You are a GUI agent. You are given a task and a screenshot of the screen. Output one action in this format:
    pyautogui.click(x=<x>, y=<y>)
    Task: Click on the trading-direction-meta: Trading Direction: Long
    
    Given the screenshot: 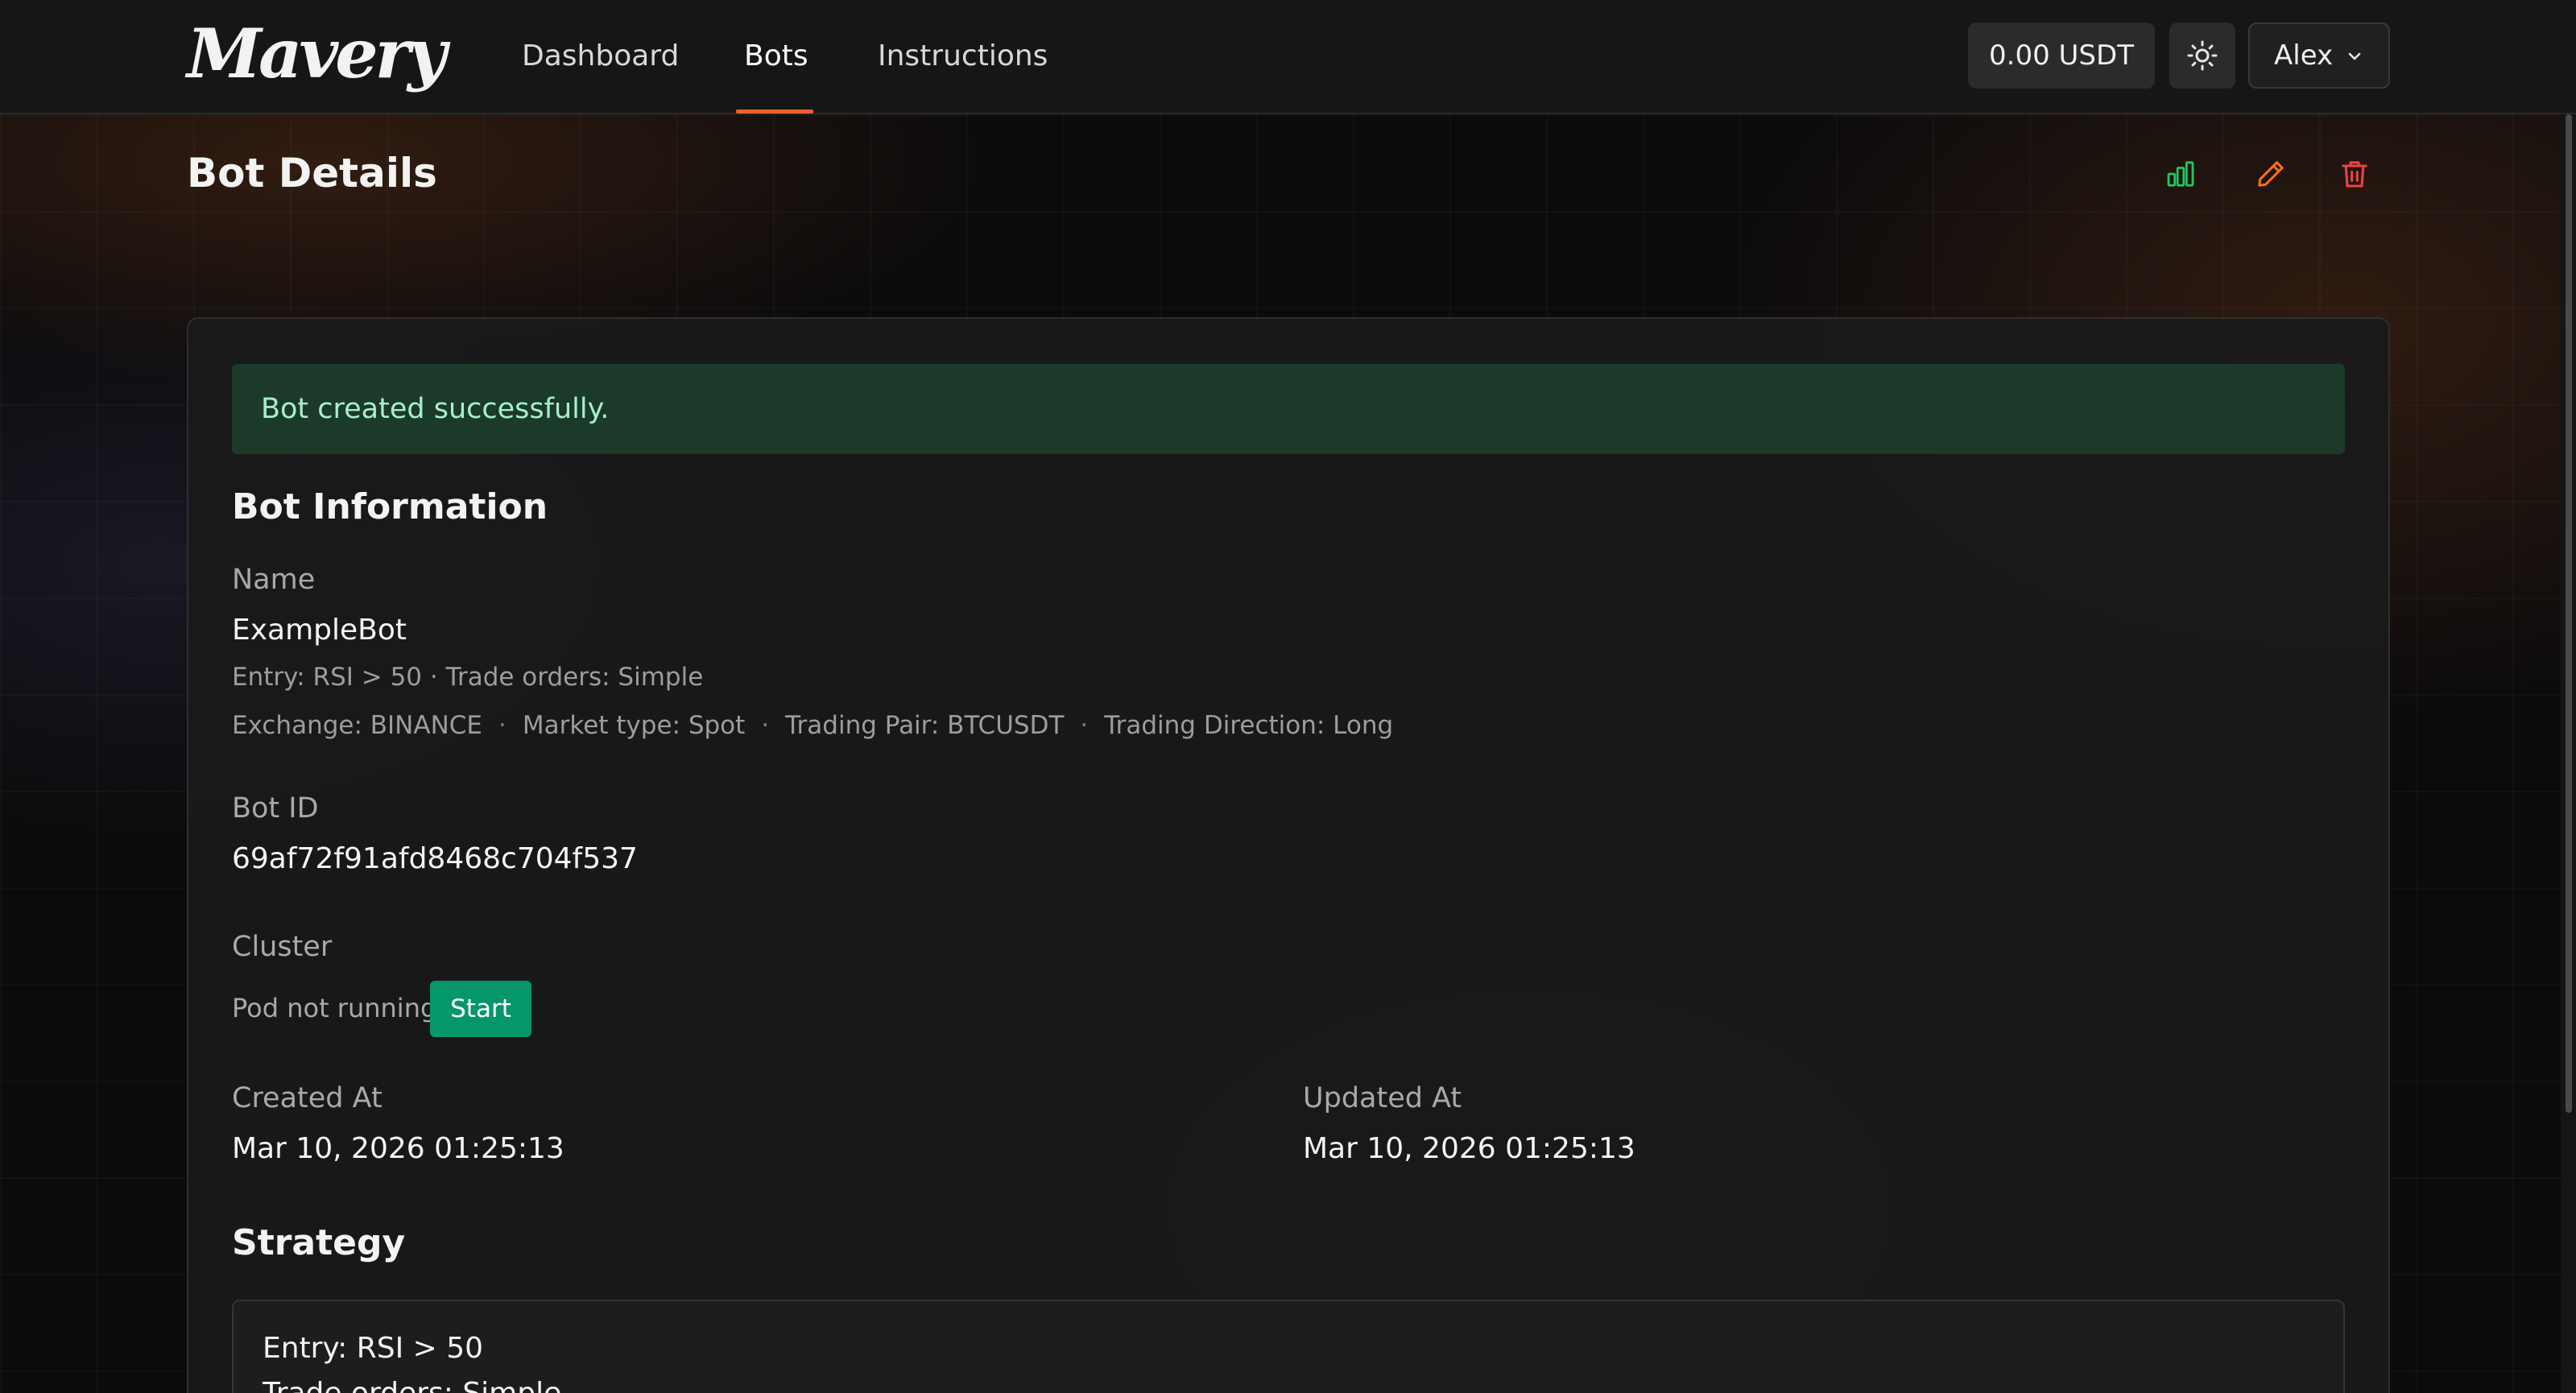 What is the action you would take?
    pyautogui.click(x=1249, y=725)
    